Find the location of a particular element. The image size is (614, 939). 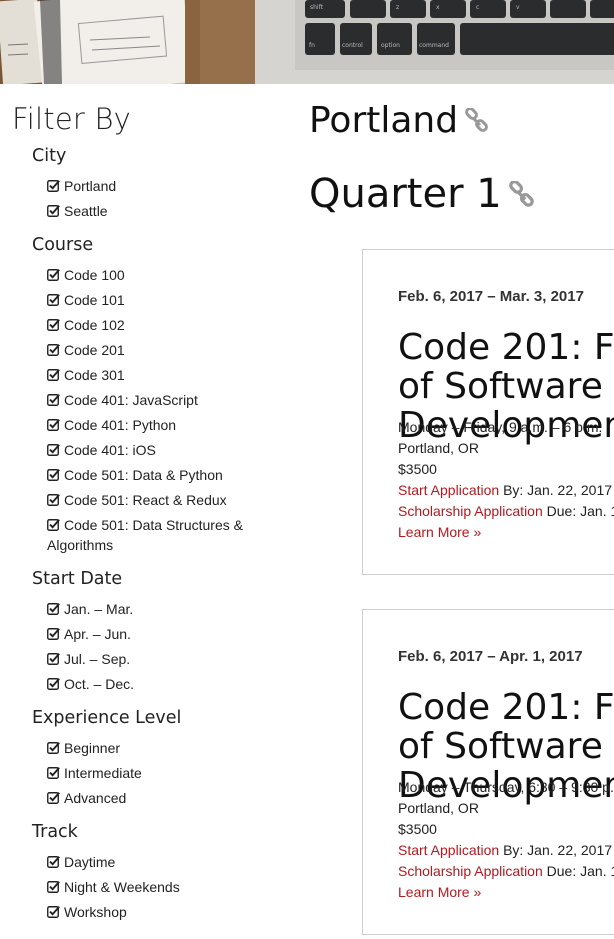

course-location: Portland, OR is located at coordinates (438, 448).